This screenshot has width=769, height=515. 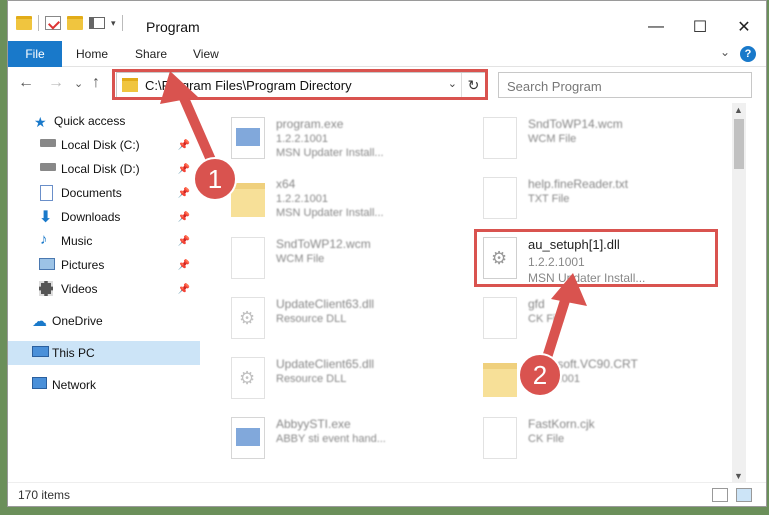 What do you see at coordinates (179, 87) in the screenshot?
I see `arrow-1-head` at bounding box center [179, 87].